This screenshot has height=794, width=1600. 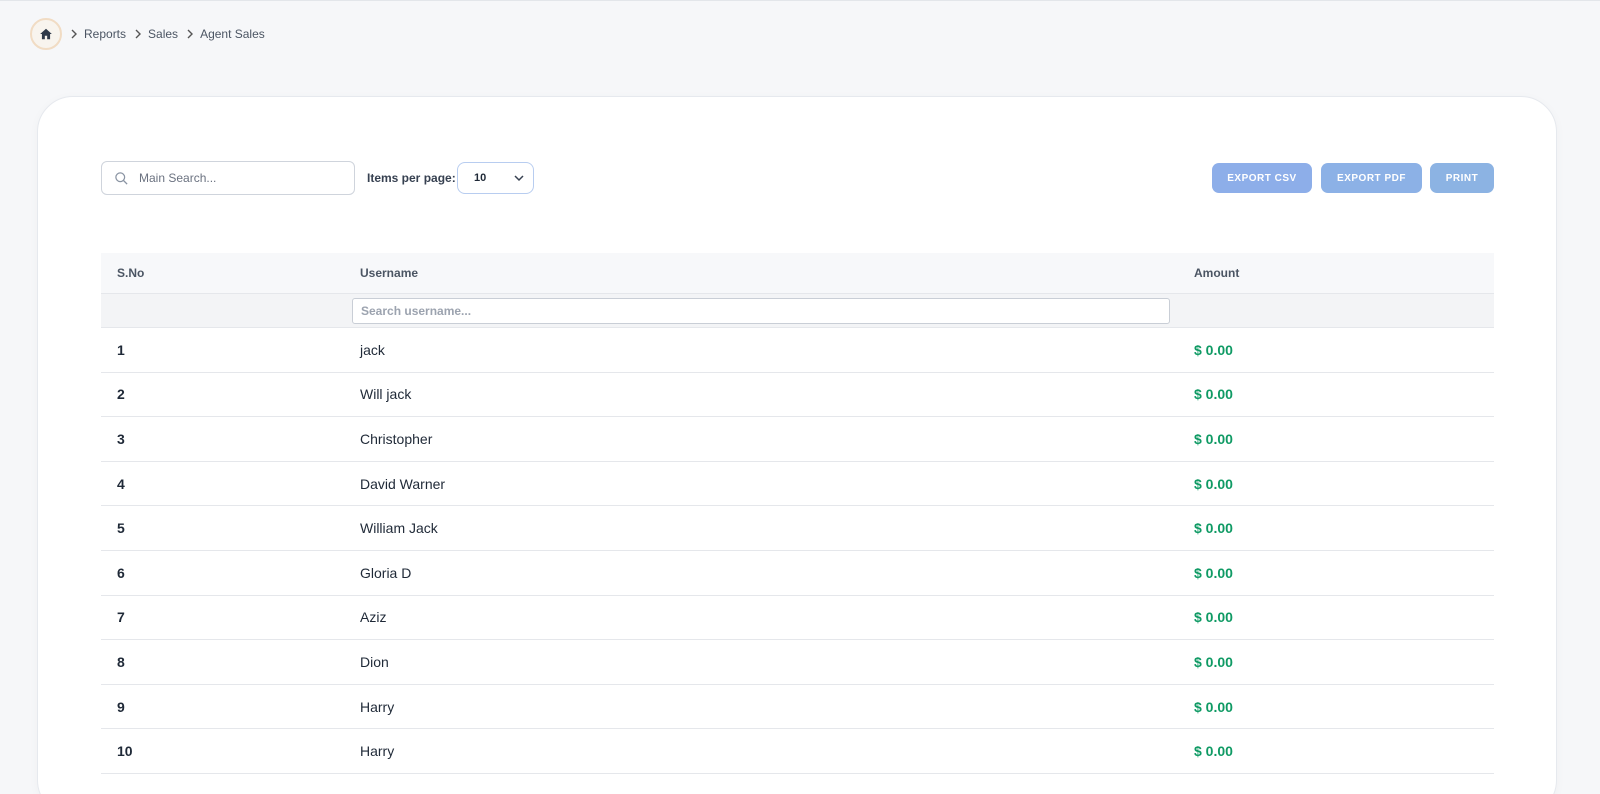 What do you see at coordinates (797, 751) in the screenshot?
I see `table-row: 10 Harry $ 0.00` at bounding box center [797, 751].